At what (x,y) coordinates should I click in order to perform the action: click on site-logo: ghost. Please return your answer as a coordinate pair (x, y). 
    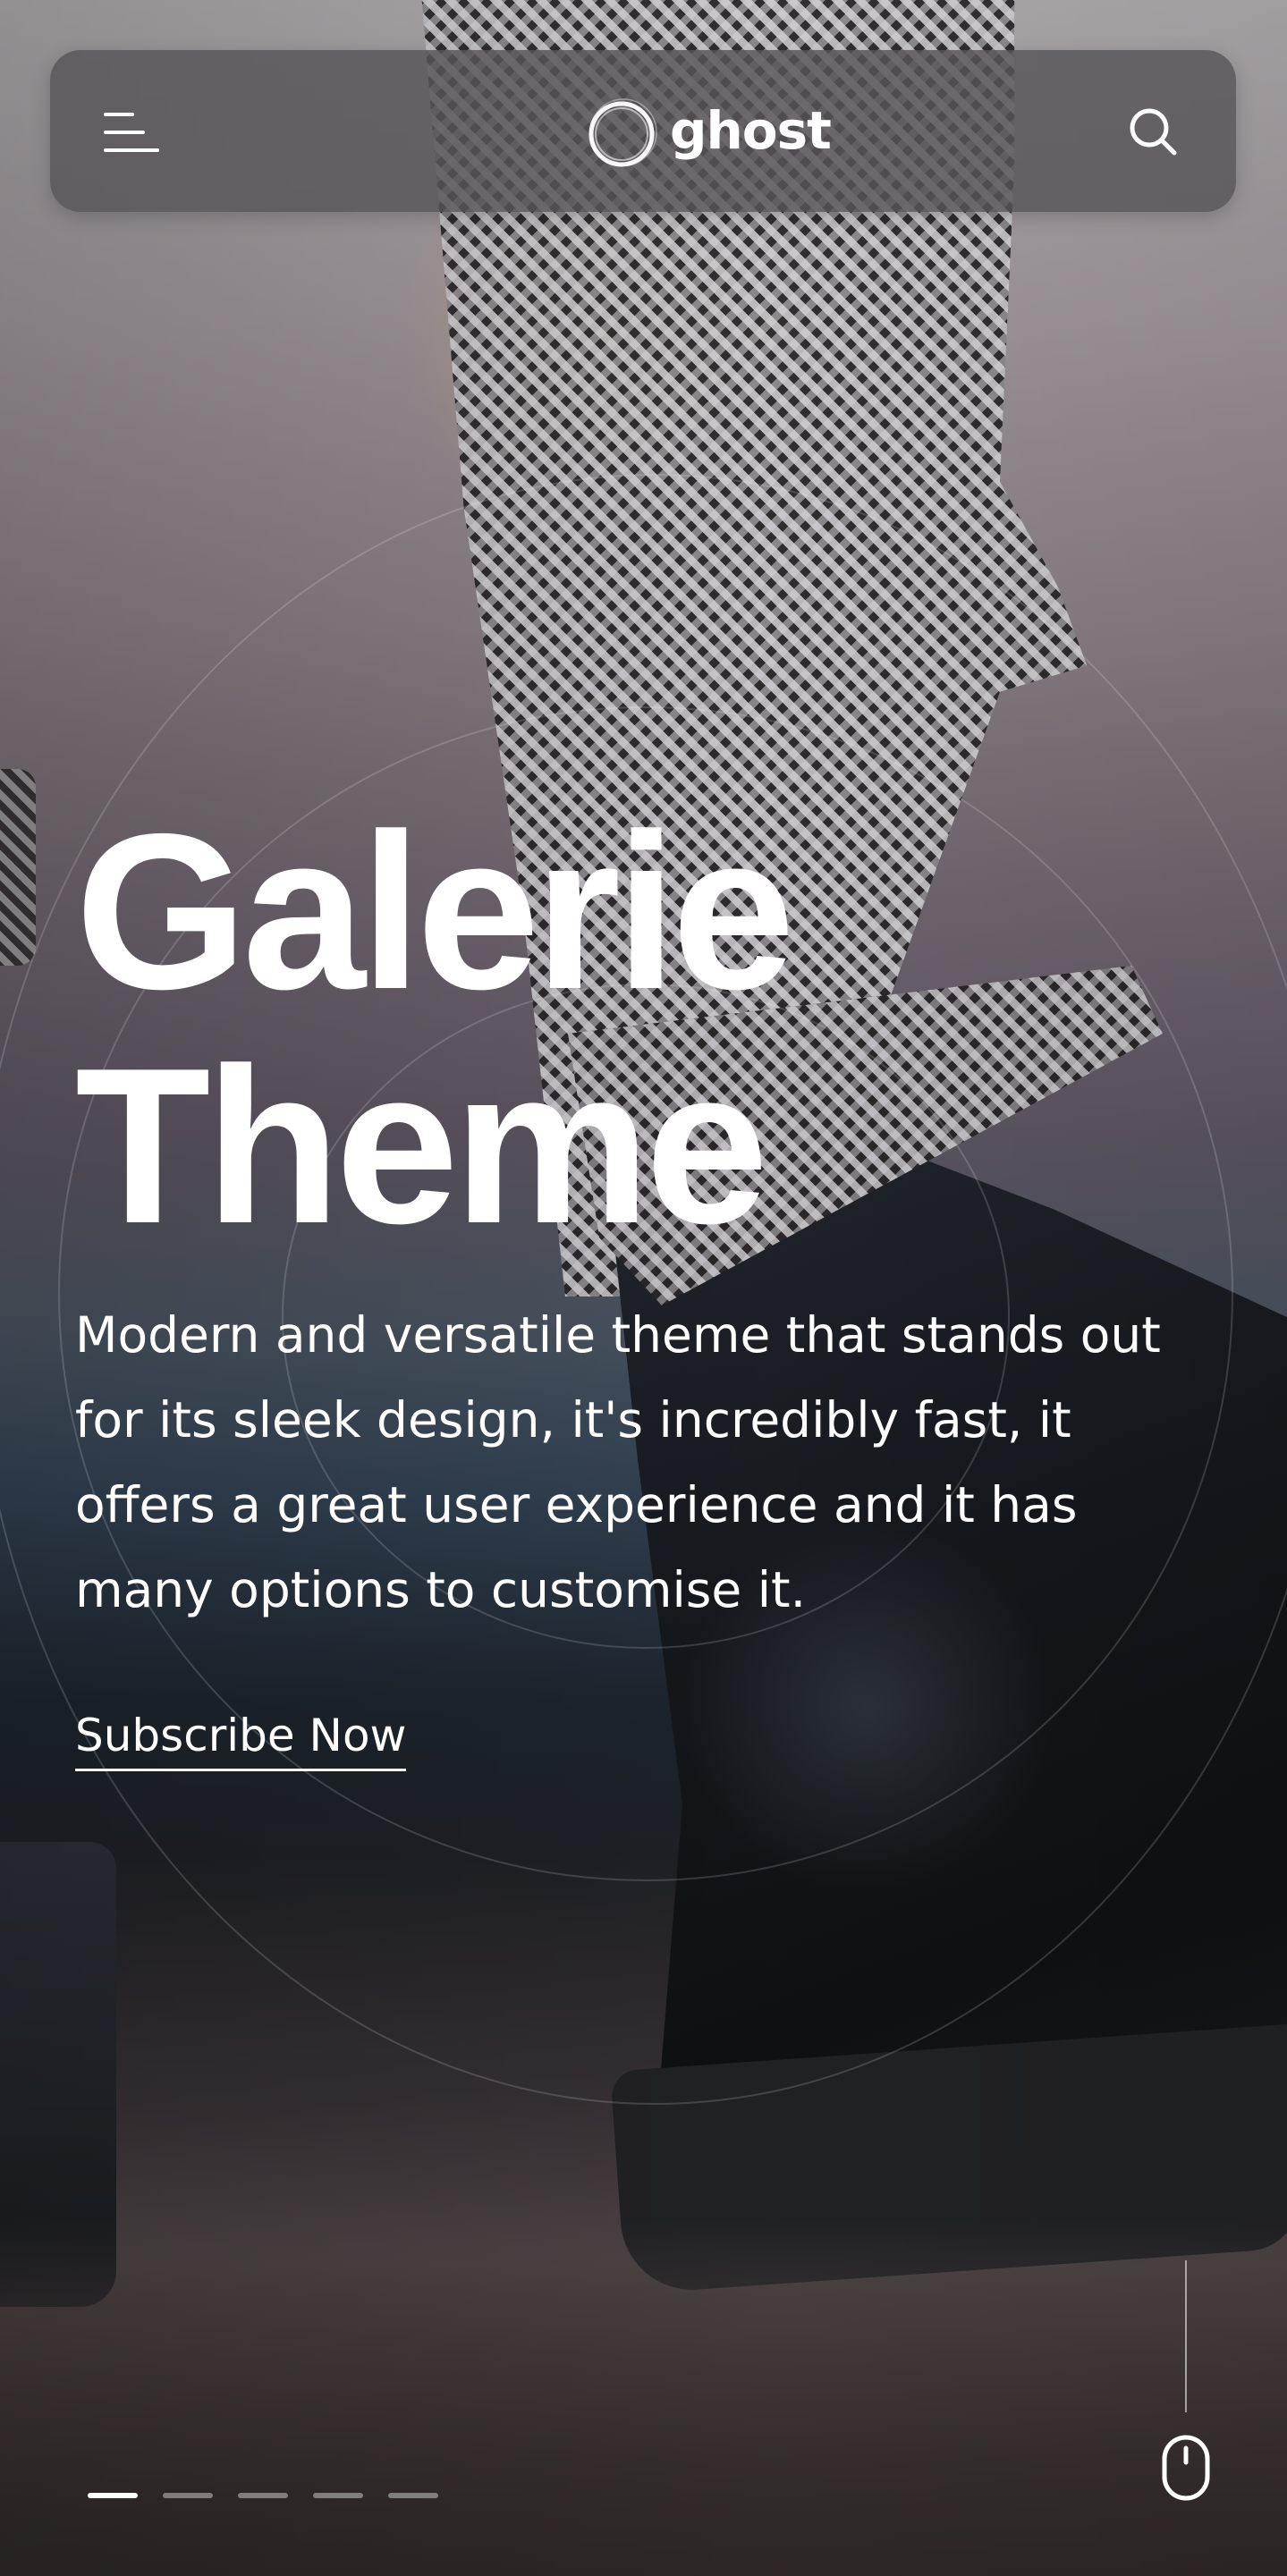
    Looking at the image, I should click on (708, 134).